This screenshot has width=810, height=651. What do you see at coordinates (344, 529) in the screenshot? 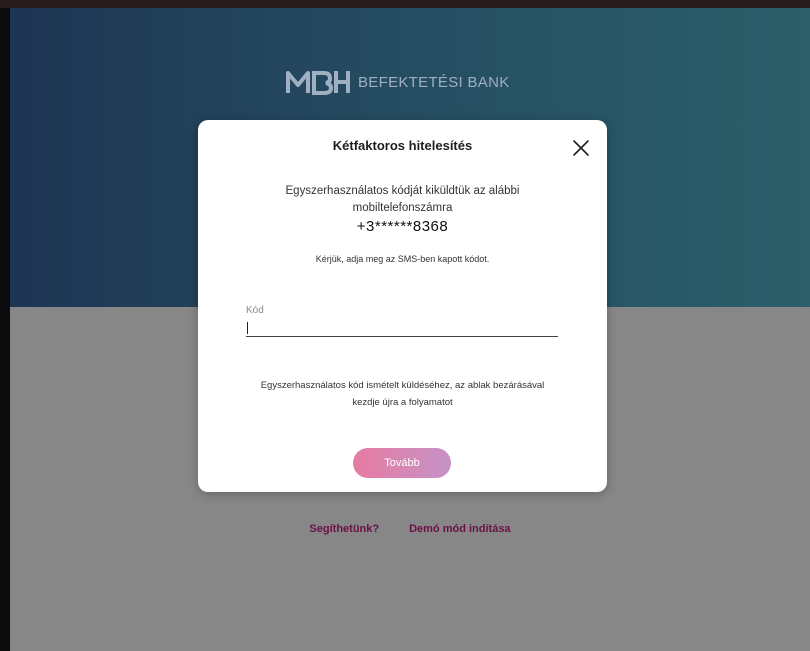
I see `help-link: Segíthetünk?` at bounding box center [344, 529].